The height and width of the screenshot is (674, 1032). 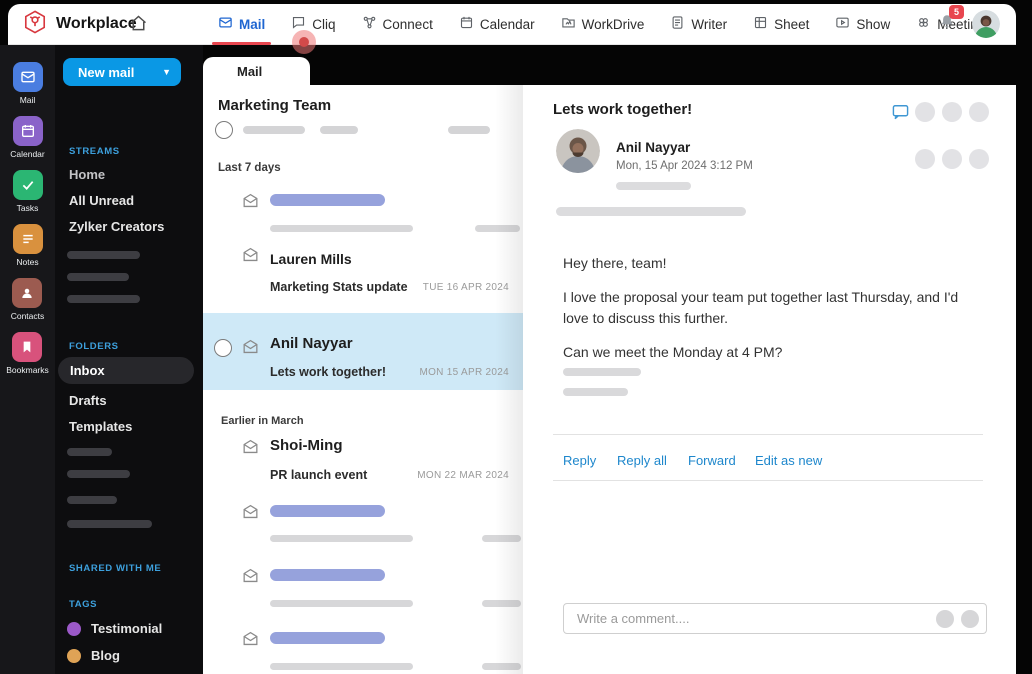 What do you see at coordinates (224, 130) in the screenshot?
I see `select-all-checkbox` at bounding box center [224, 130].